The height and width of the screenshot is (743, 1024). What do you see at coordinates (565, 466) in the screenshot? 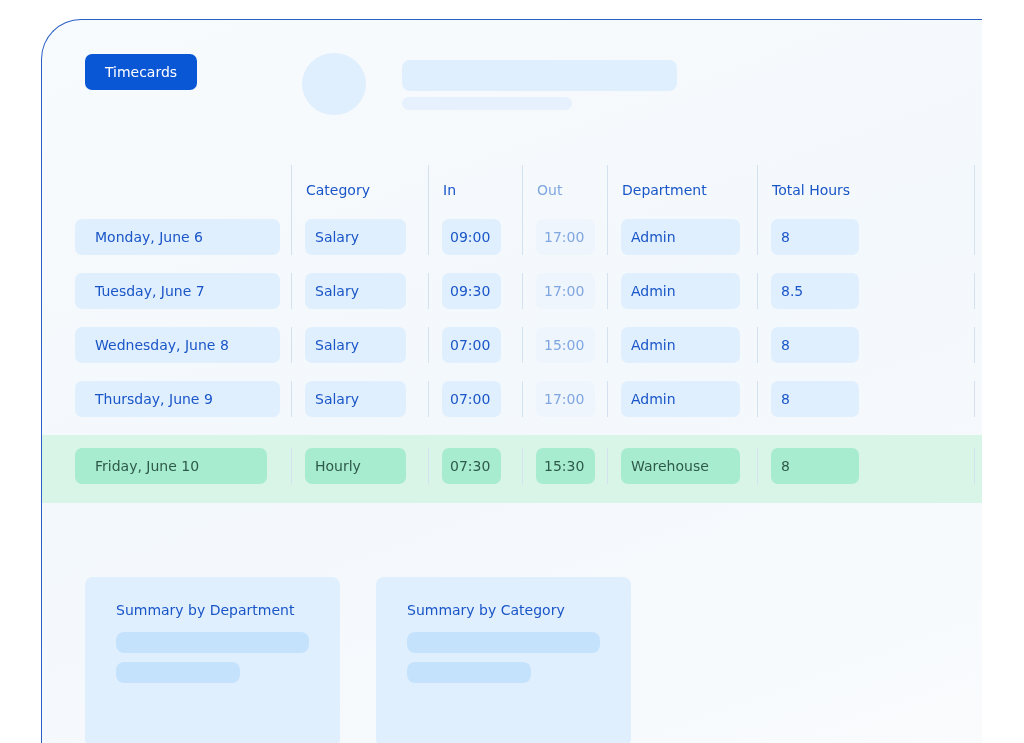
I see `table-cell: 15:30` at bounding box center [565, 466].